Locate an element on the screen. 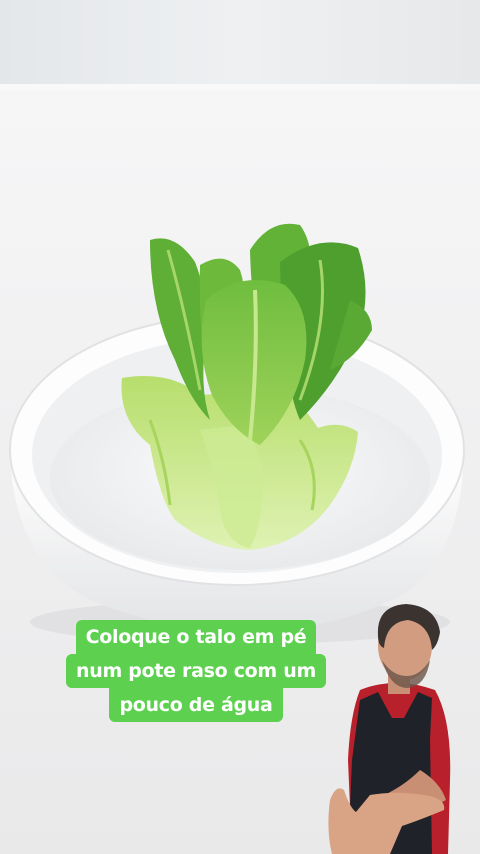  caption-line: num pote raso com um is located at coordinates (196, 671).